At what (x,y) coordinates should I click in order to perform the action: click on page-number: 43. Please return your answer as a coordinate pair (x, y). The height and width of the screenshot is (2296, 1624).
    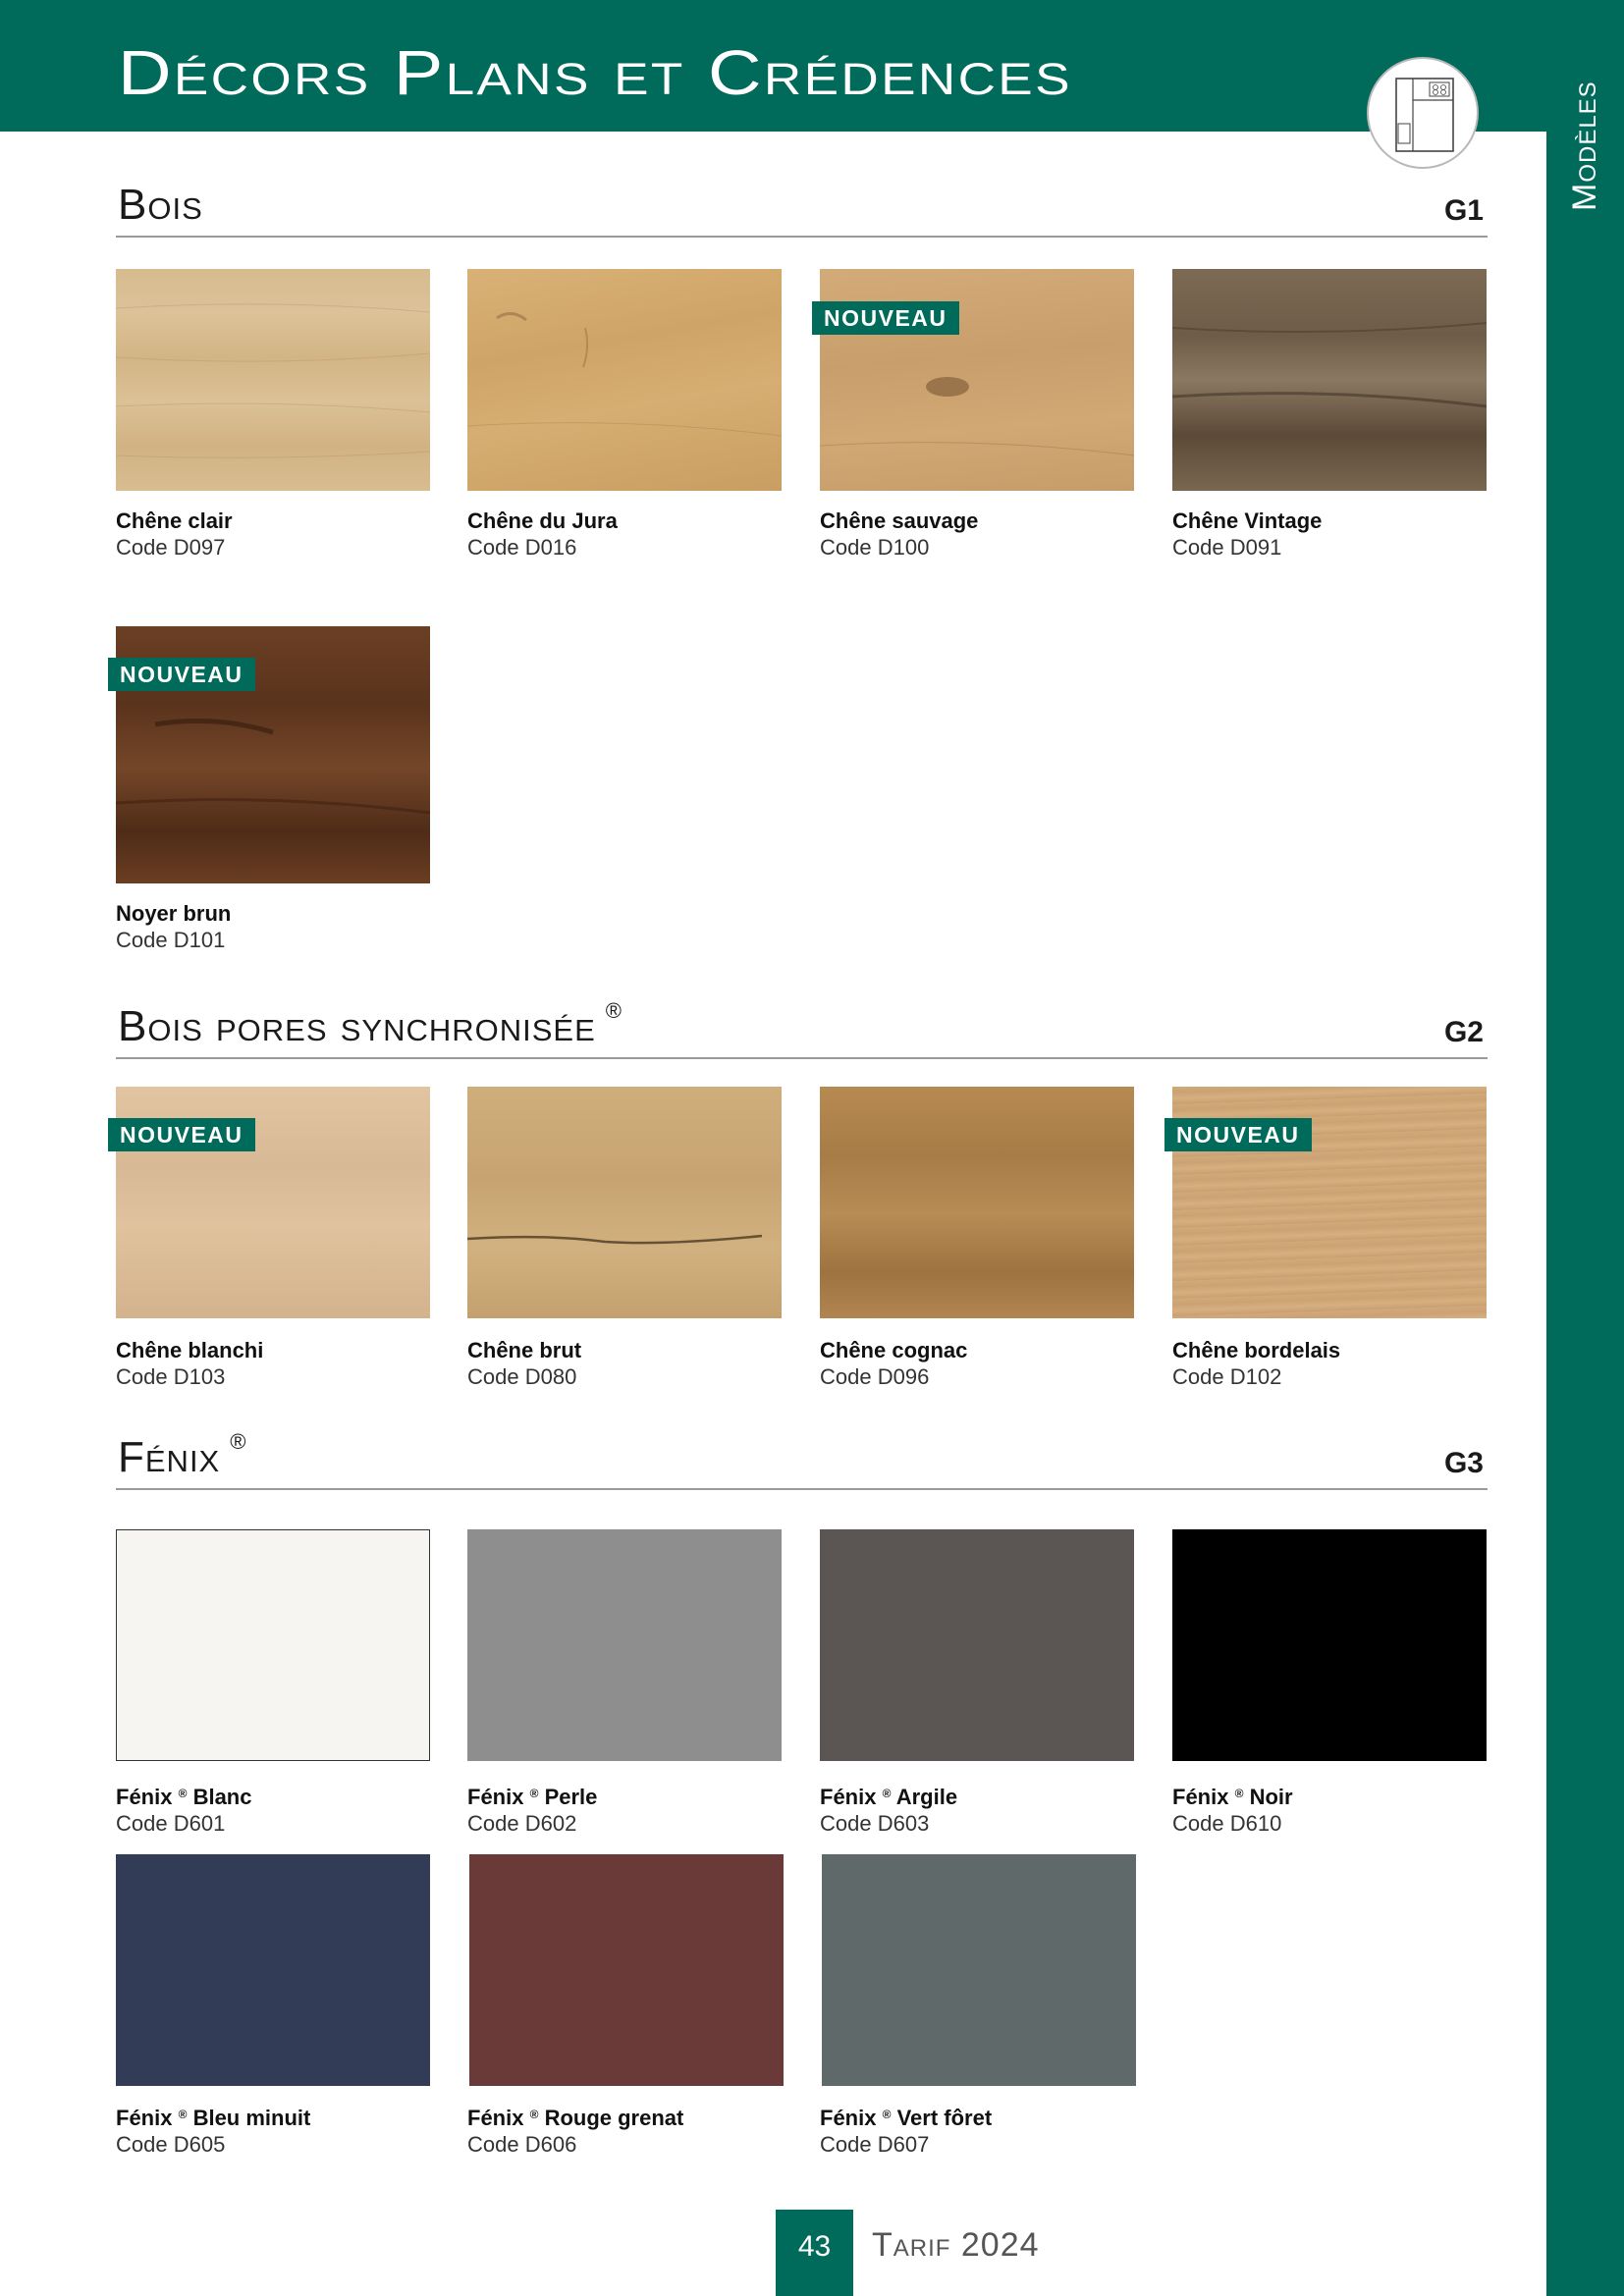
    Looking at the image, I should click on (814, 2253).